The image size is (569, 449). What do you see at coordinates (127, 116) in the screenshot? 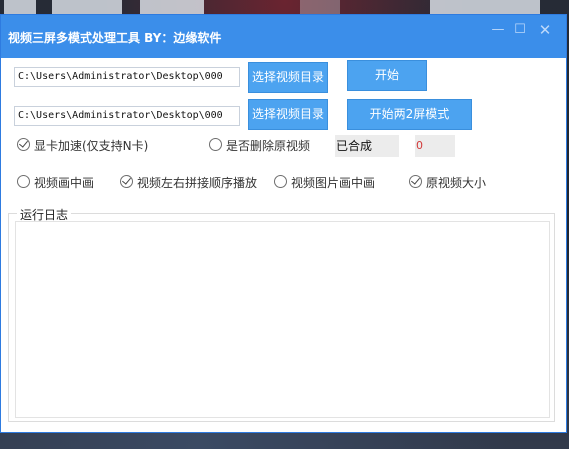
I see `video-dir-2-input: C:\Users\Administrator\Desktop\000` at bounding box center [127, 116].